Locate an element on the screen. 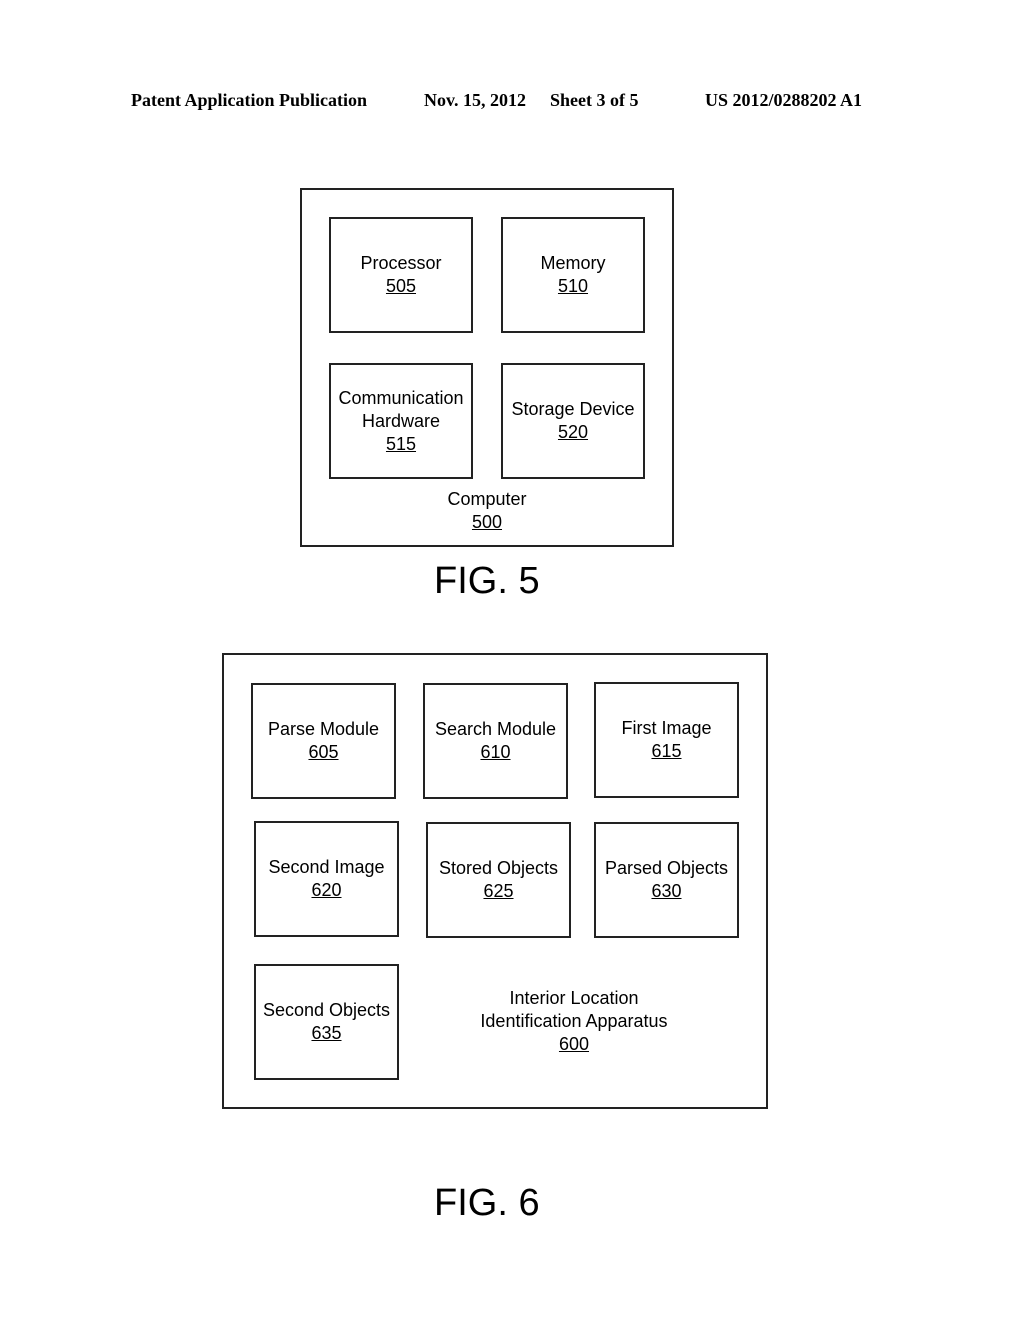 The width and height of the screenshot is (1024, 1320). second-image-box: Second Image 620 is located at coordinates (326, 879).